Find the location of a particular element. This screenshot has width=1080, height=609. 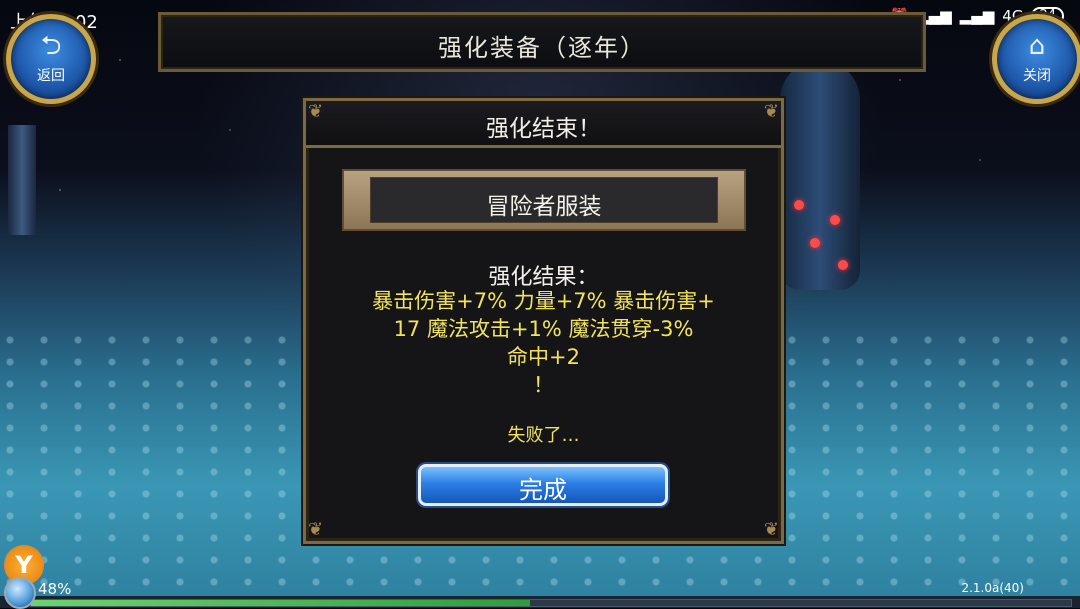

result-line: ！ is located at coordinates (543, 385).